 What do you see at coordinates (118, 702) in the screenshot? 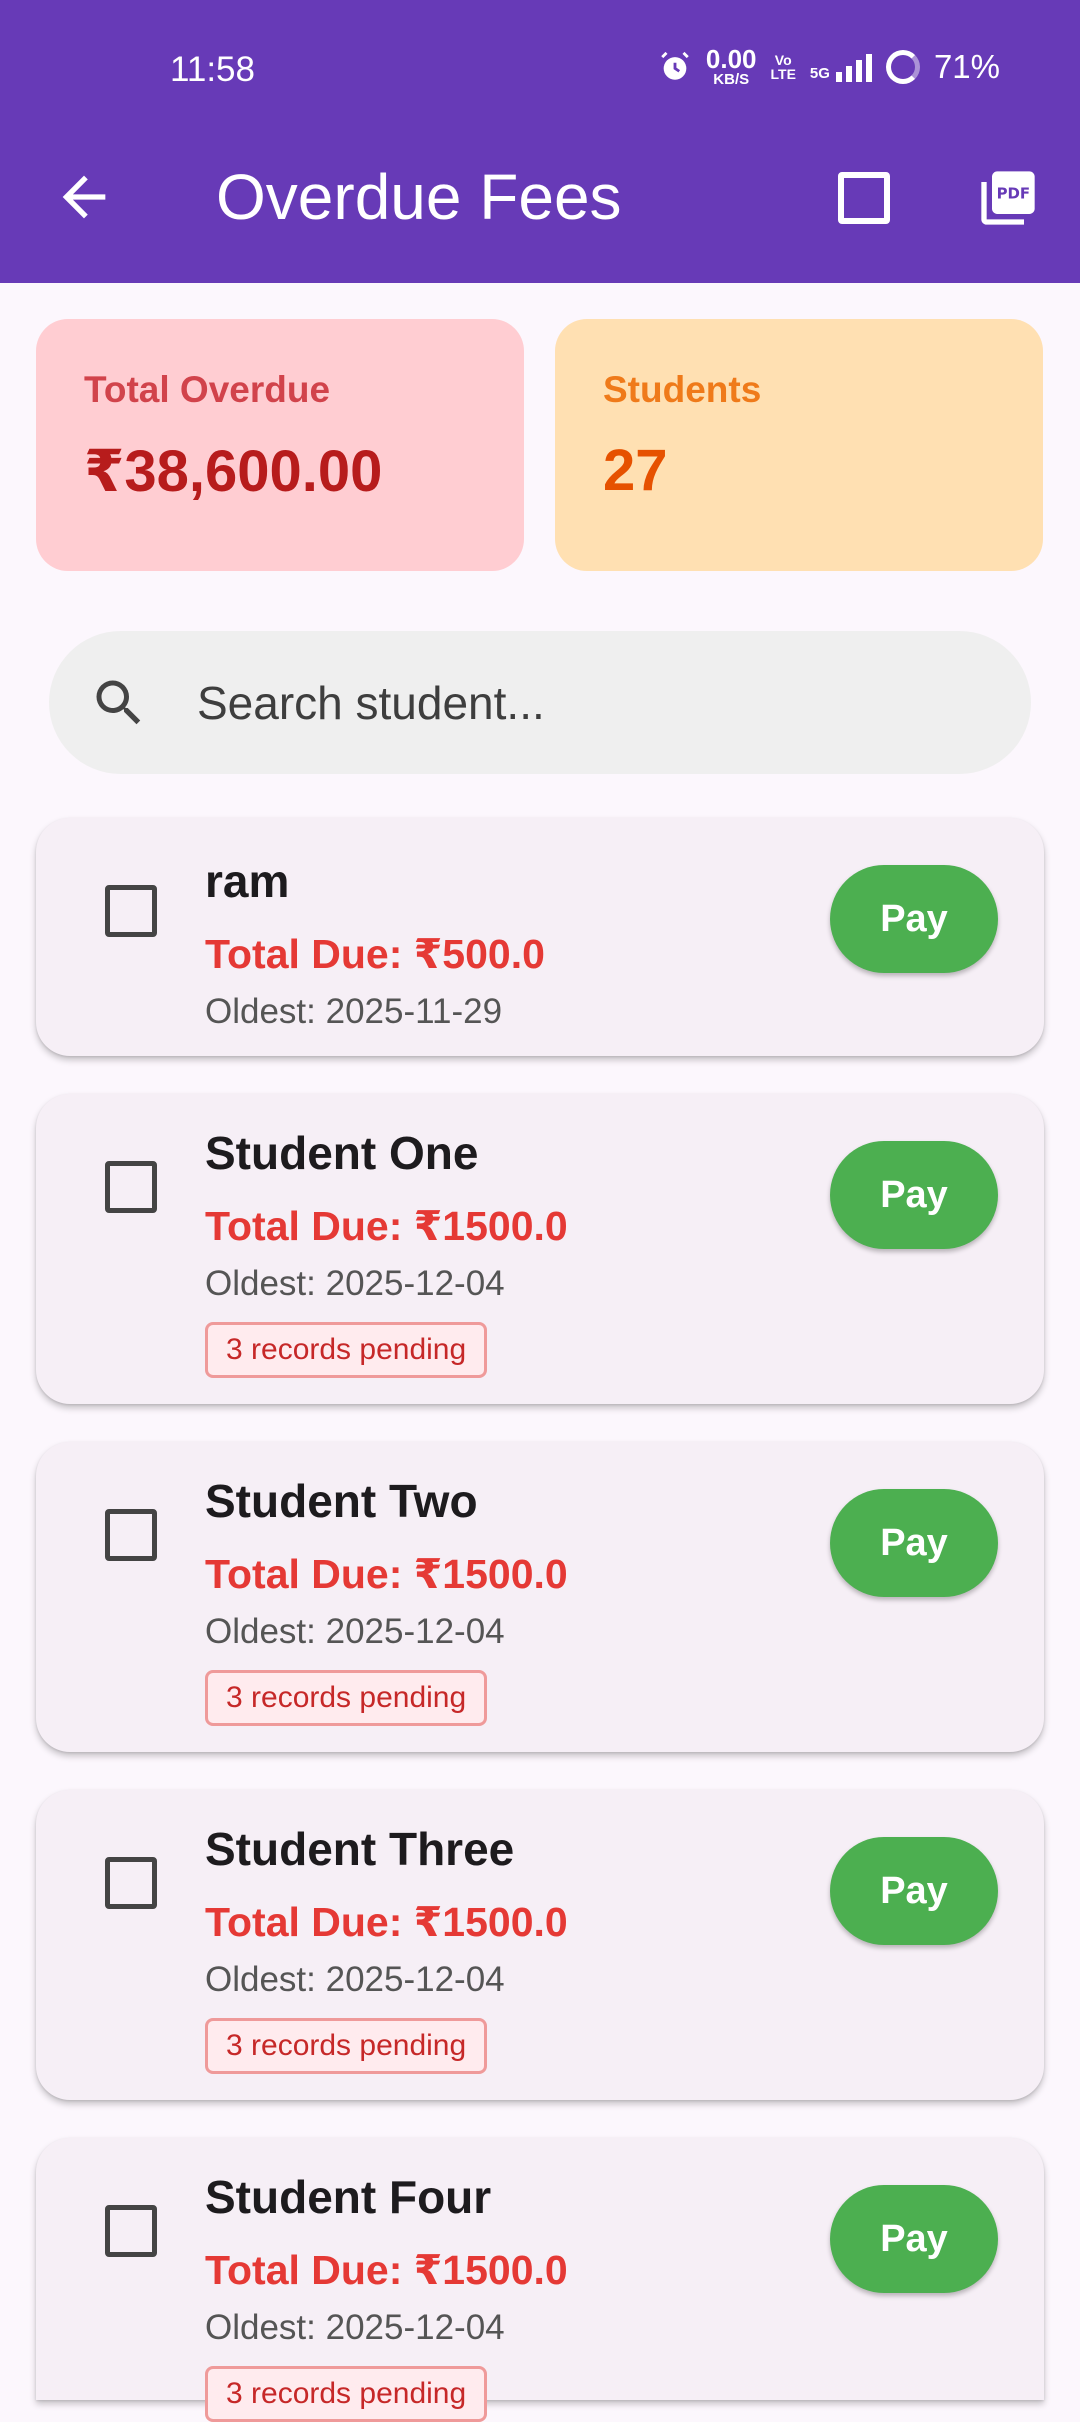
I see `search-icon` at bounding box center [118, 702].